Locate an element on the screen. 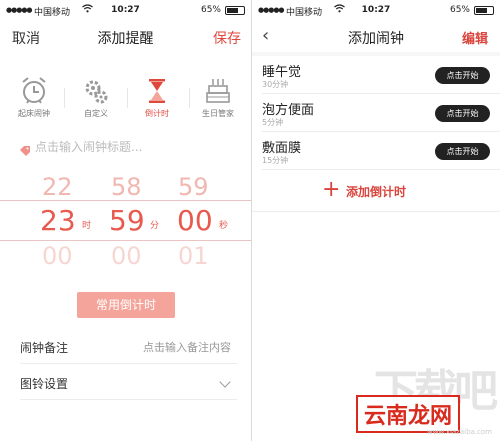  item-name: 泡方便面 is located at coordinates (288, 110).